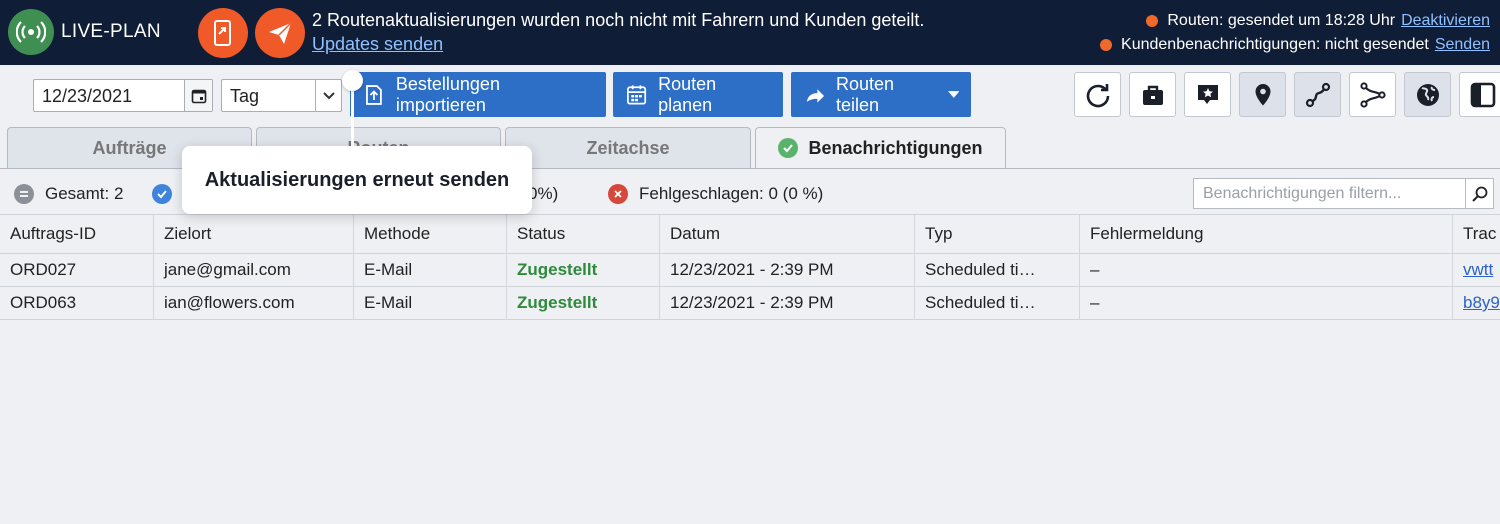 The image size is (1500, 524). What do you see at coordinates (1476, 270) in the screenshot?
I see `tracking-link: vwtt` at bounding box center [1476, 270].